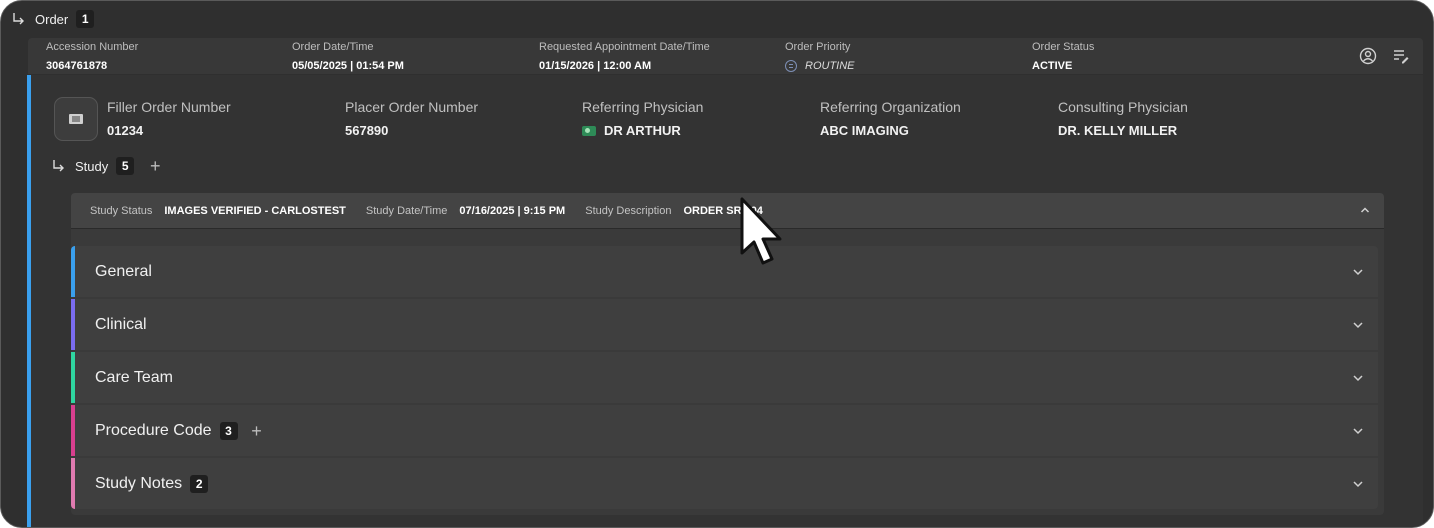  I want to click on procedure-code-count-badge: 3, so click(228, 430).